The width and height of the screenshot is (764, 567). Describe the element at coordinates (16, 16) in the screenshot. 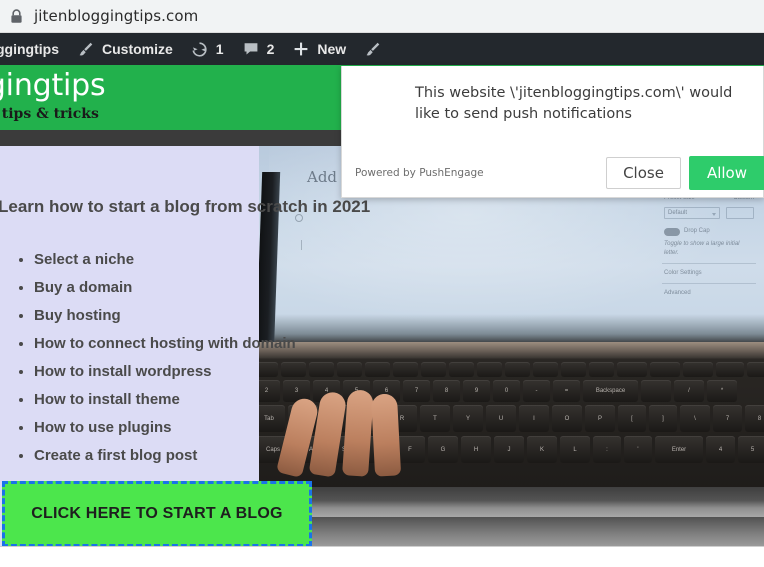

I see `lock-icon` at that location.